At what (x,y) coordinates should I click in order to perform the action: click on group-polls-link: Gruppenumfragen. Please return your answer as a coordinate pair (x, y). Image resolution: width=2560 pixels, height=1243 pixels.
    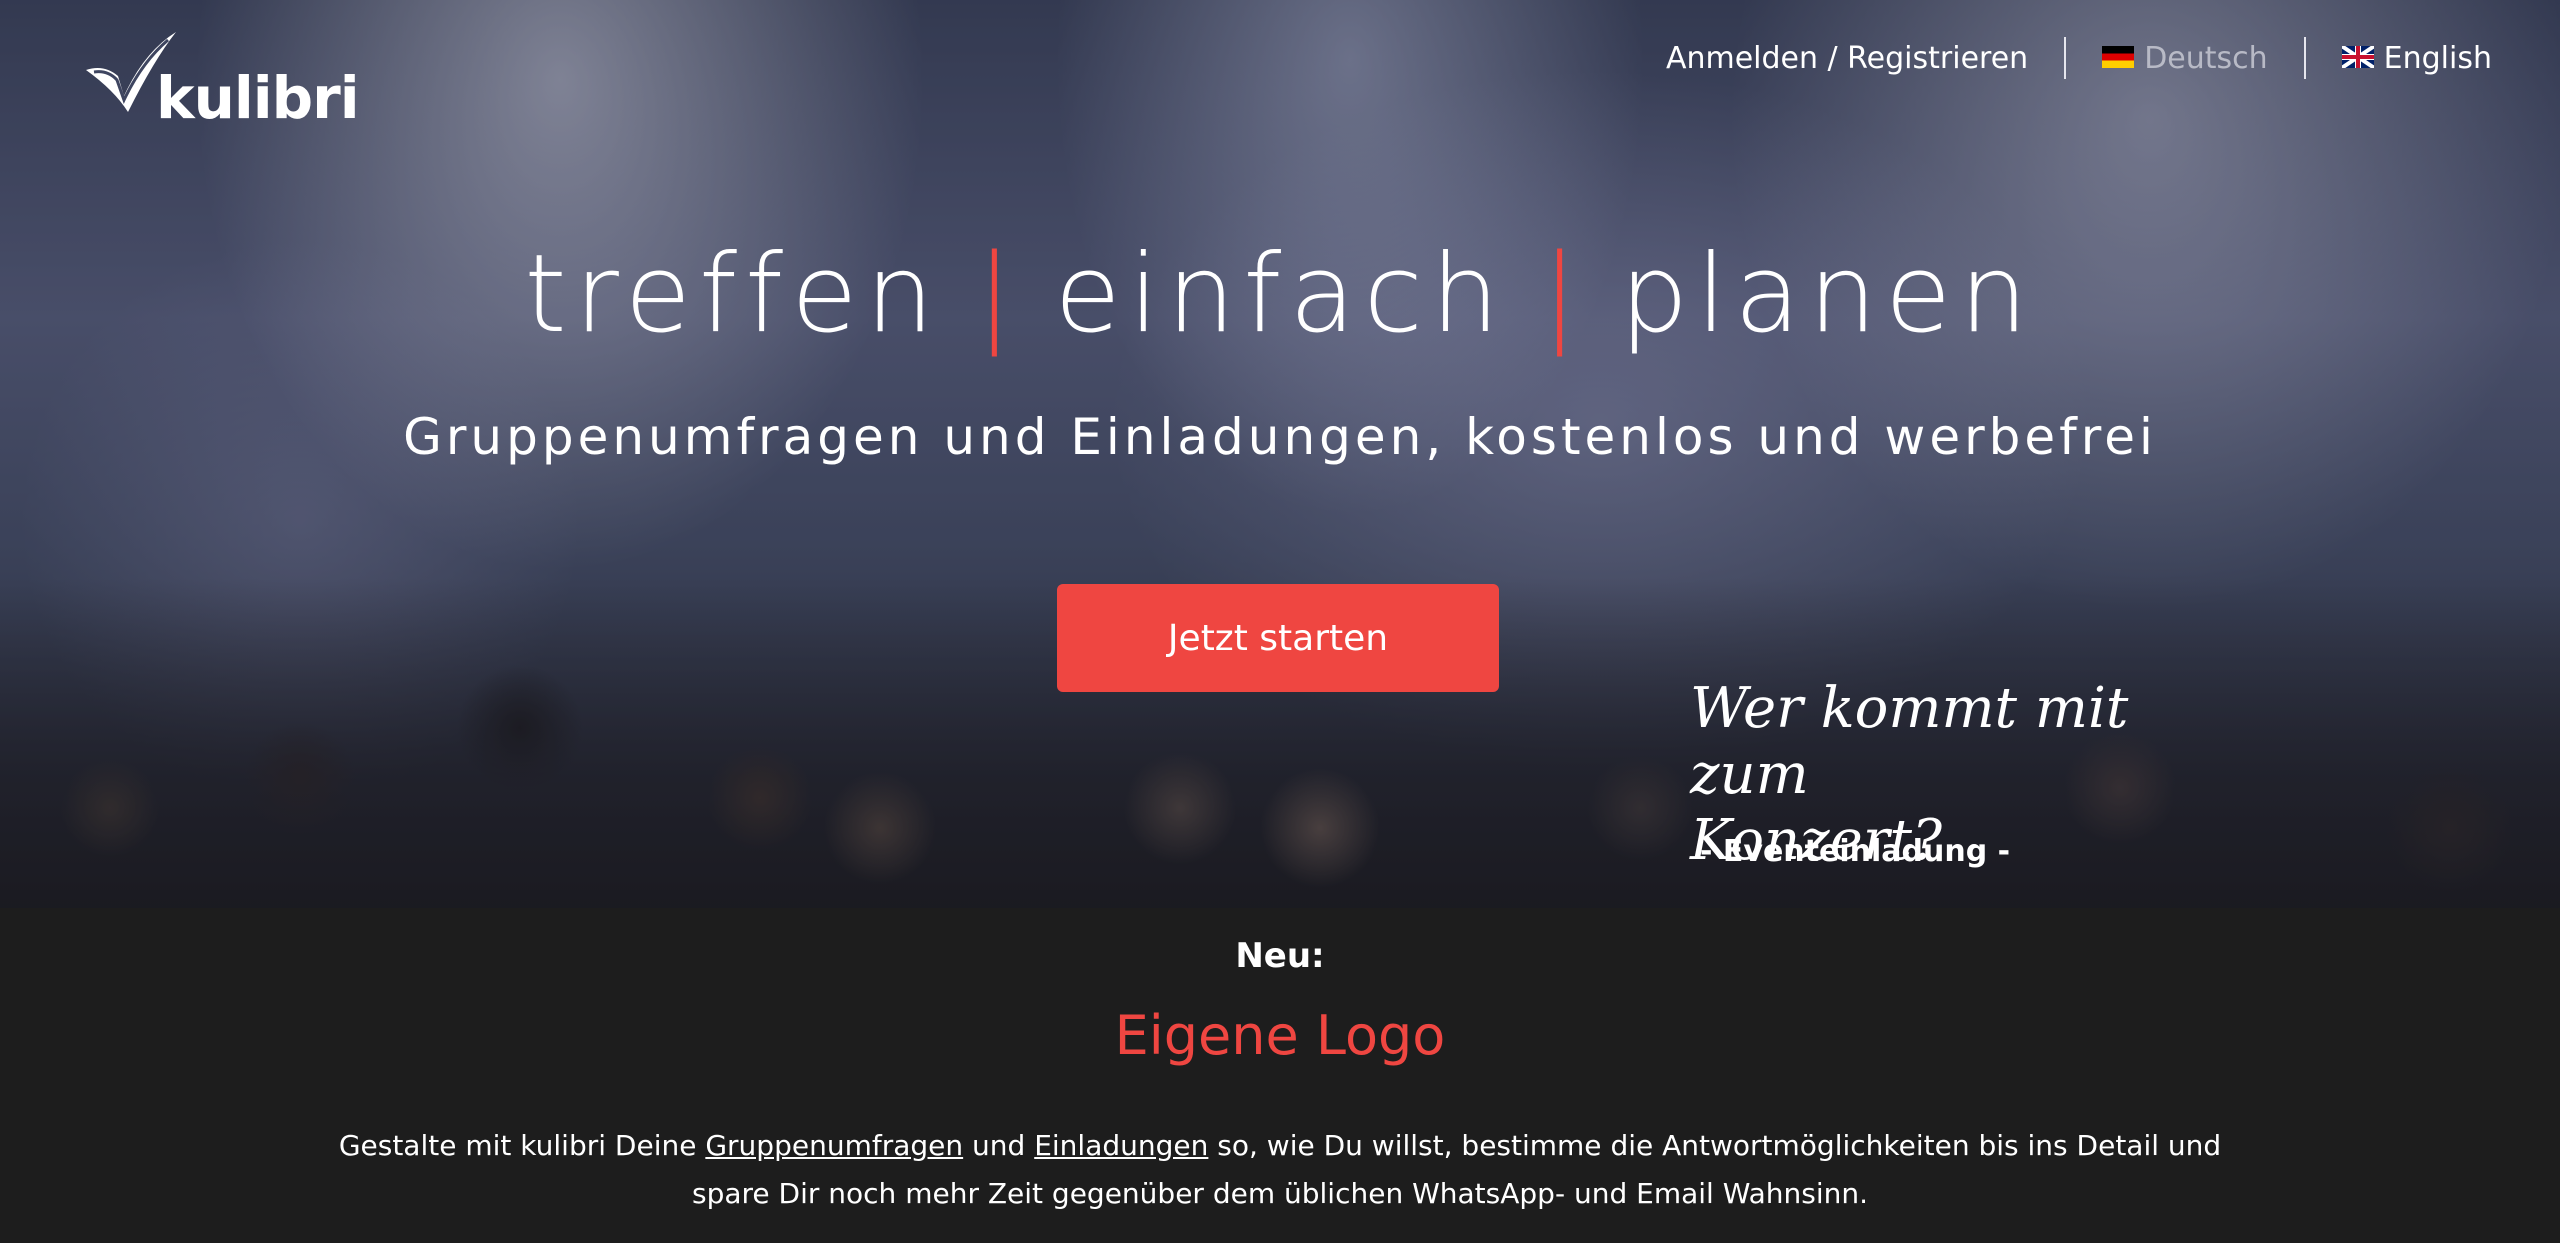
    Looking at the image, I should click on (834, 1145).